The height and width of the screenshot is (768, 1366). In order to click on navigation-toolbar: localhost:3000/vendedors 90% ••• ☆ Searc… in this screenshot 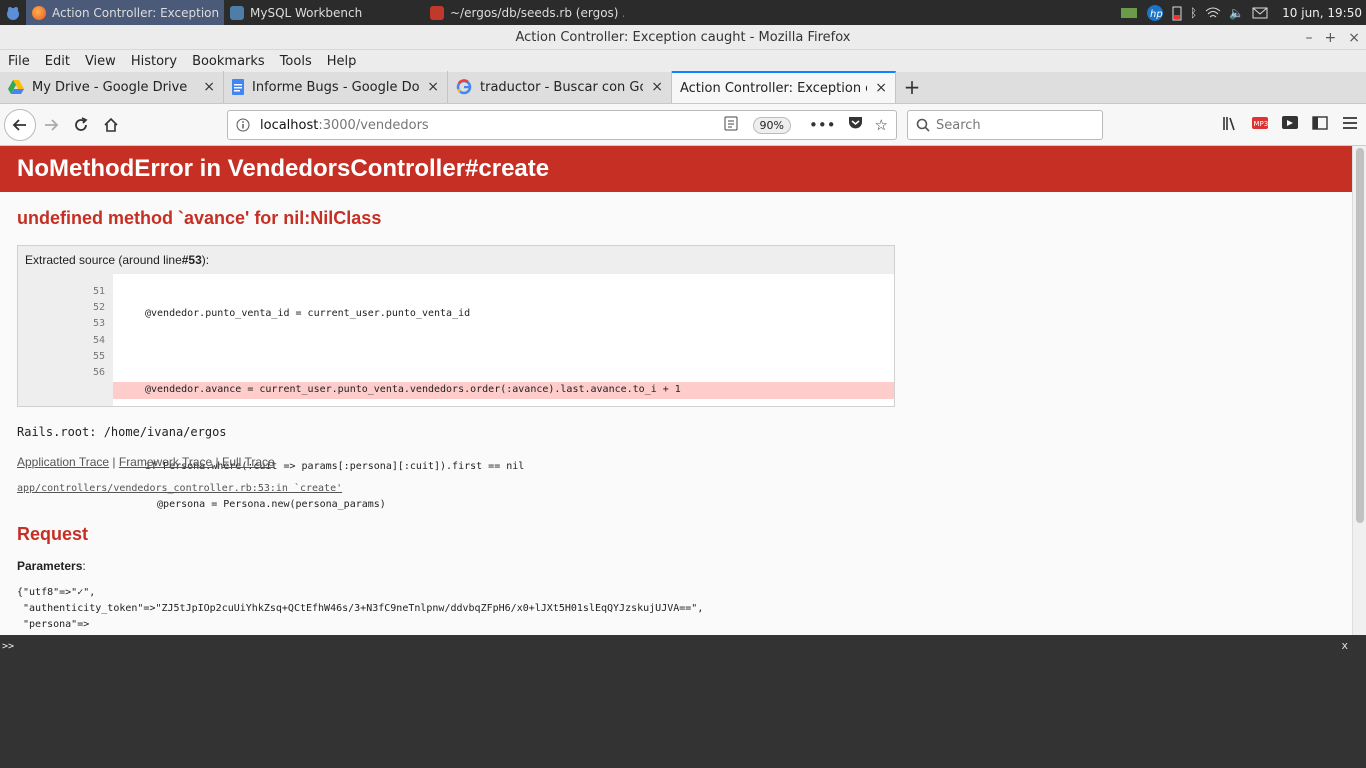, I will do `click(683, 125)`.